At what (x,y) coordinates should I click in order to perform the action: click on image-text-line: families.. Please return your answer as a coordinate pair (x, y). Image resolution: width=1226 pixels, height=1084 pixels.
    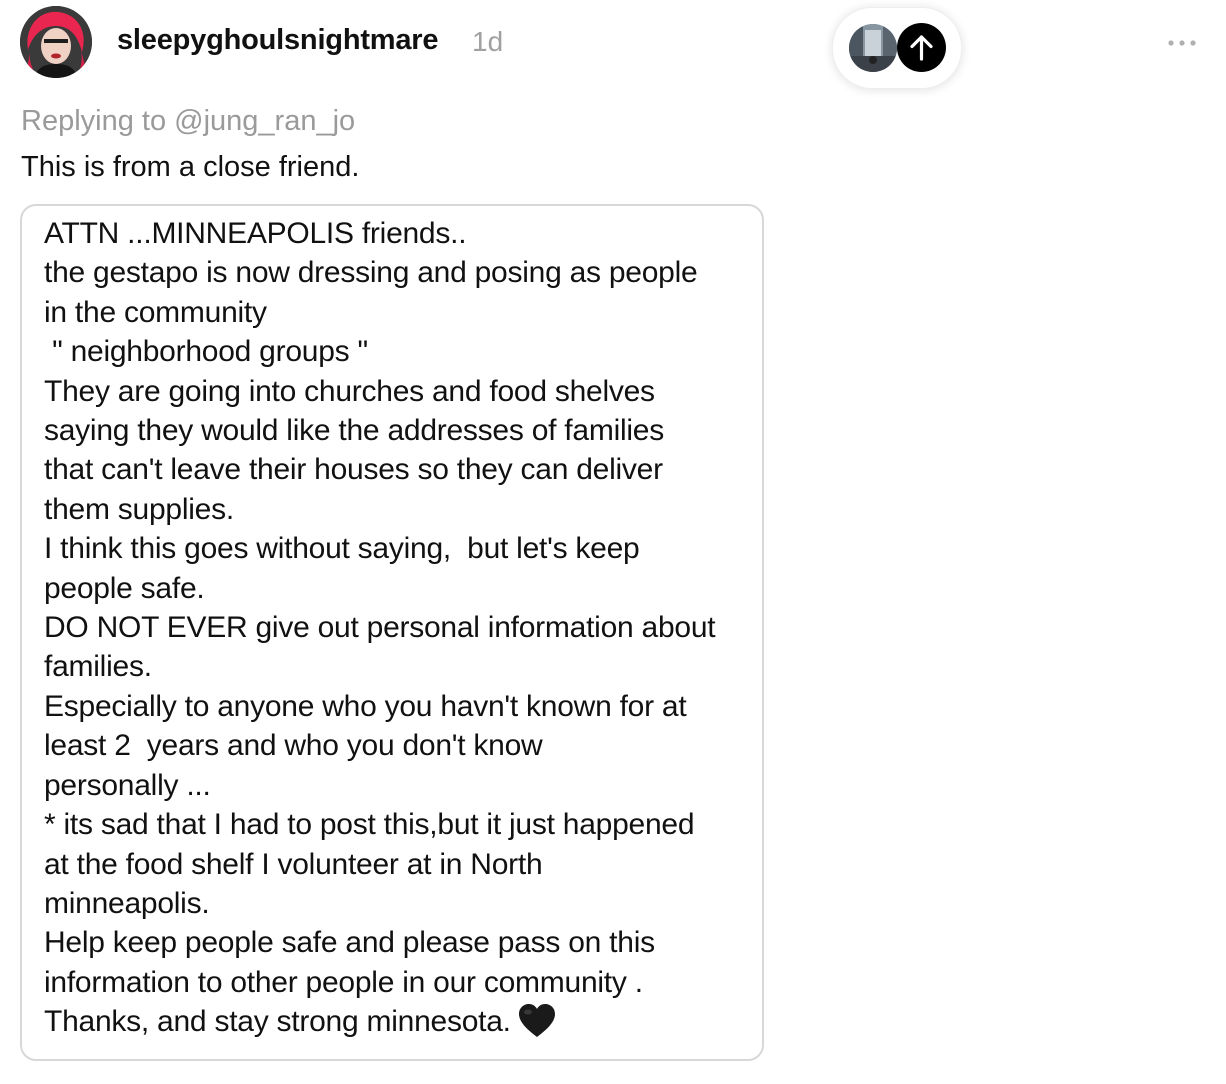
    Looking at the image, I should click on (98, 667).